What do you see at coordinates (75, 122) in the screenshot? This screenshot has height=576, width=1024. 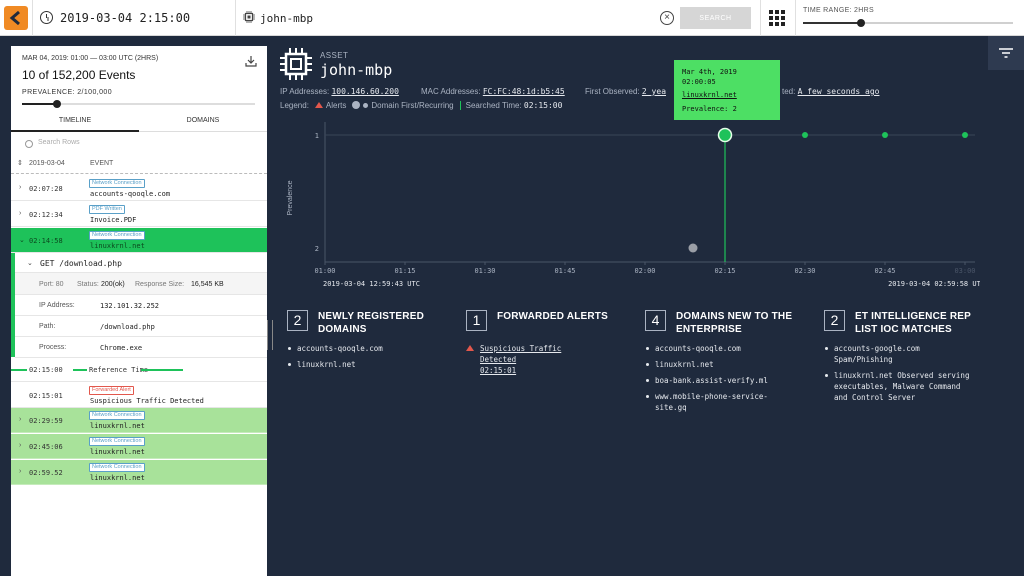 I see `tab-timeline: TIMELINE` at bounding box center [75, 122].